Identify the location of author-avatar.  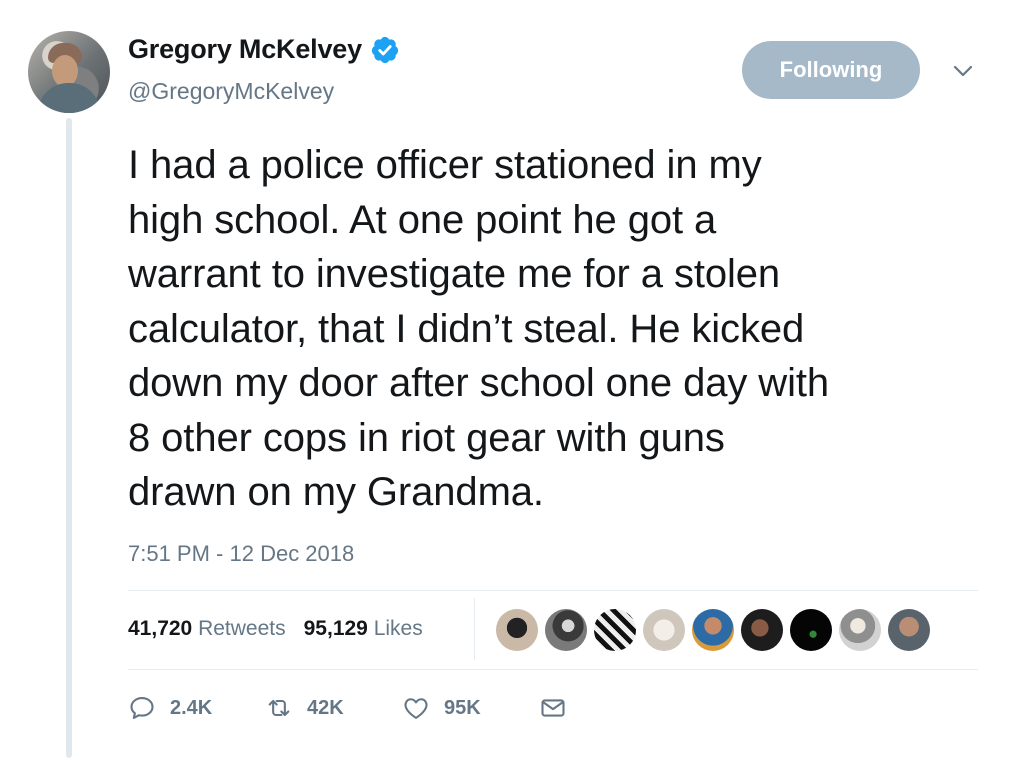
(69, 72).